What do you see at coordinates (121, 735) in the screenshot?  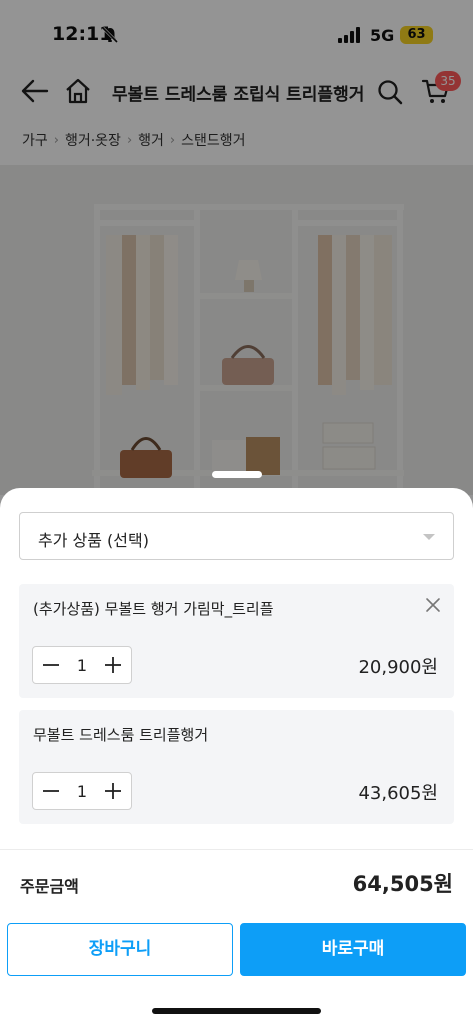 I see `item-name: 무볼트 드레스룸 트리플행거` at bounding box center [121, 735].